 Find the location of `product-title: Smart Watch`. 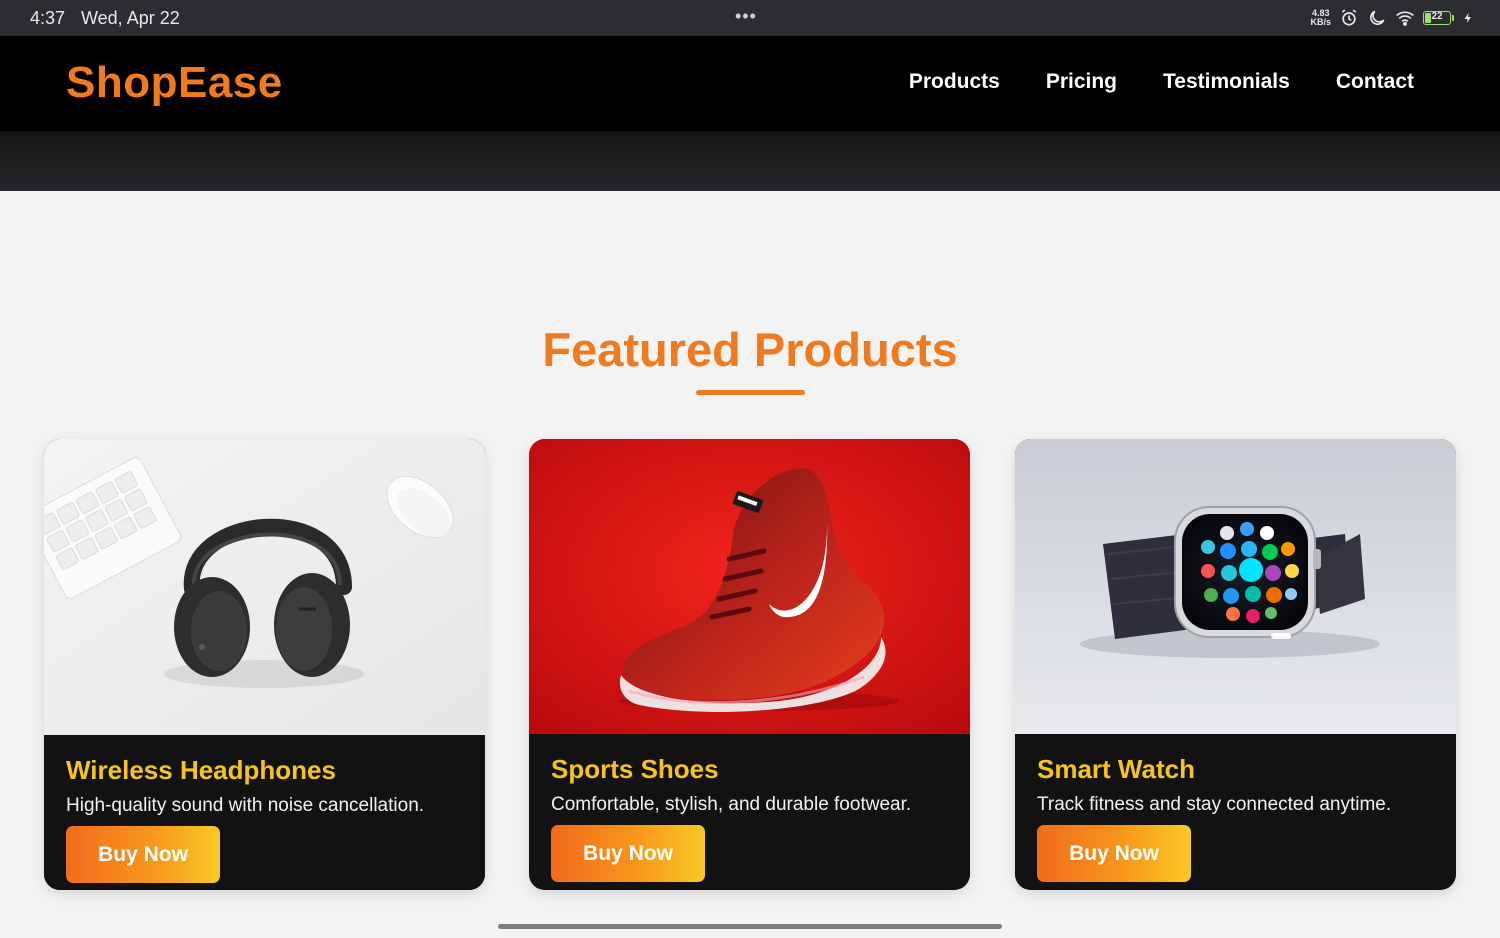

product-title: Smart Watch is located at coordinates (1116, 769).